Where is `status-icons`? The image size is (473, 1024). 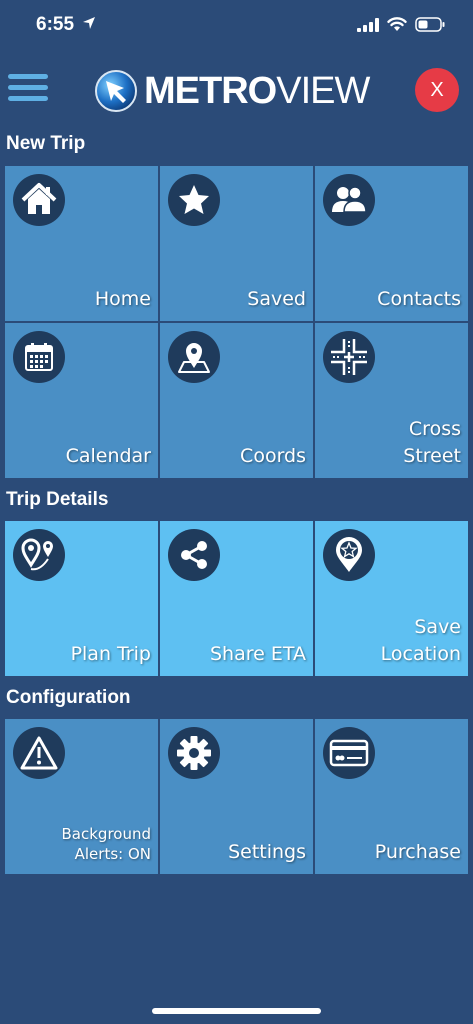 status-icons is located at coordinates (401, 24).